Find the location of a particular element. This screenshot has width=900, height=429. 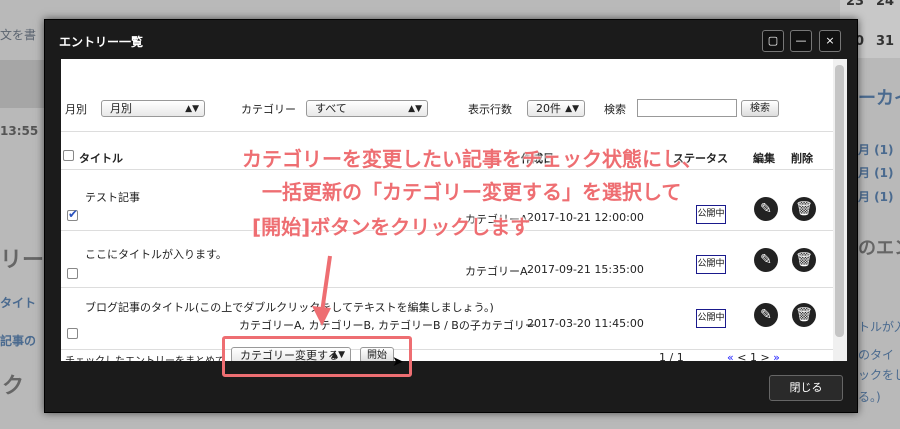

annotation-arrow is located at coordinates (322, 290).